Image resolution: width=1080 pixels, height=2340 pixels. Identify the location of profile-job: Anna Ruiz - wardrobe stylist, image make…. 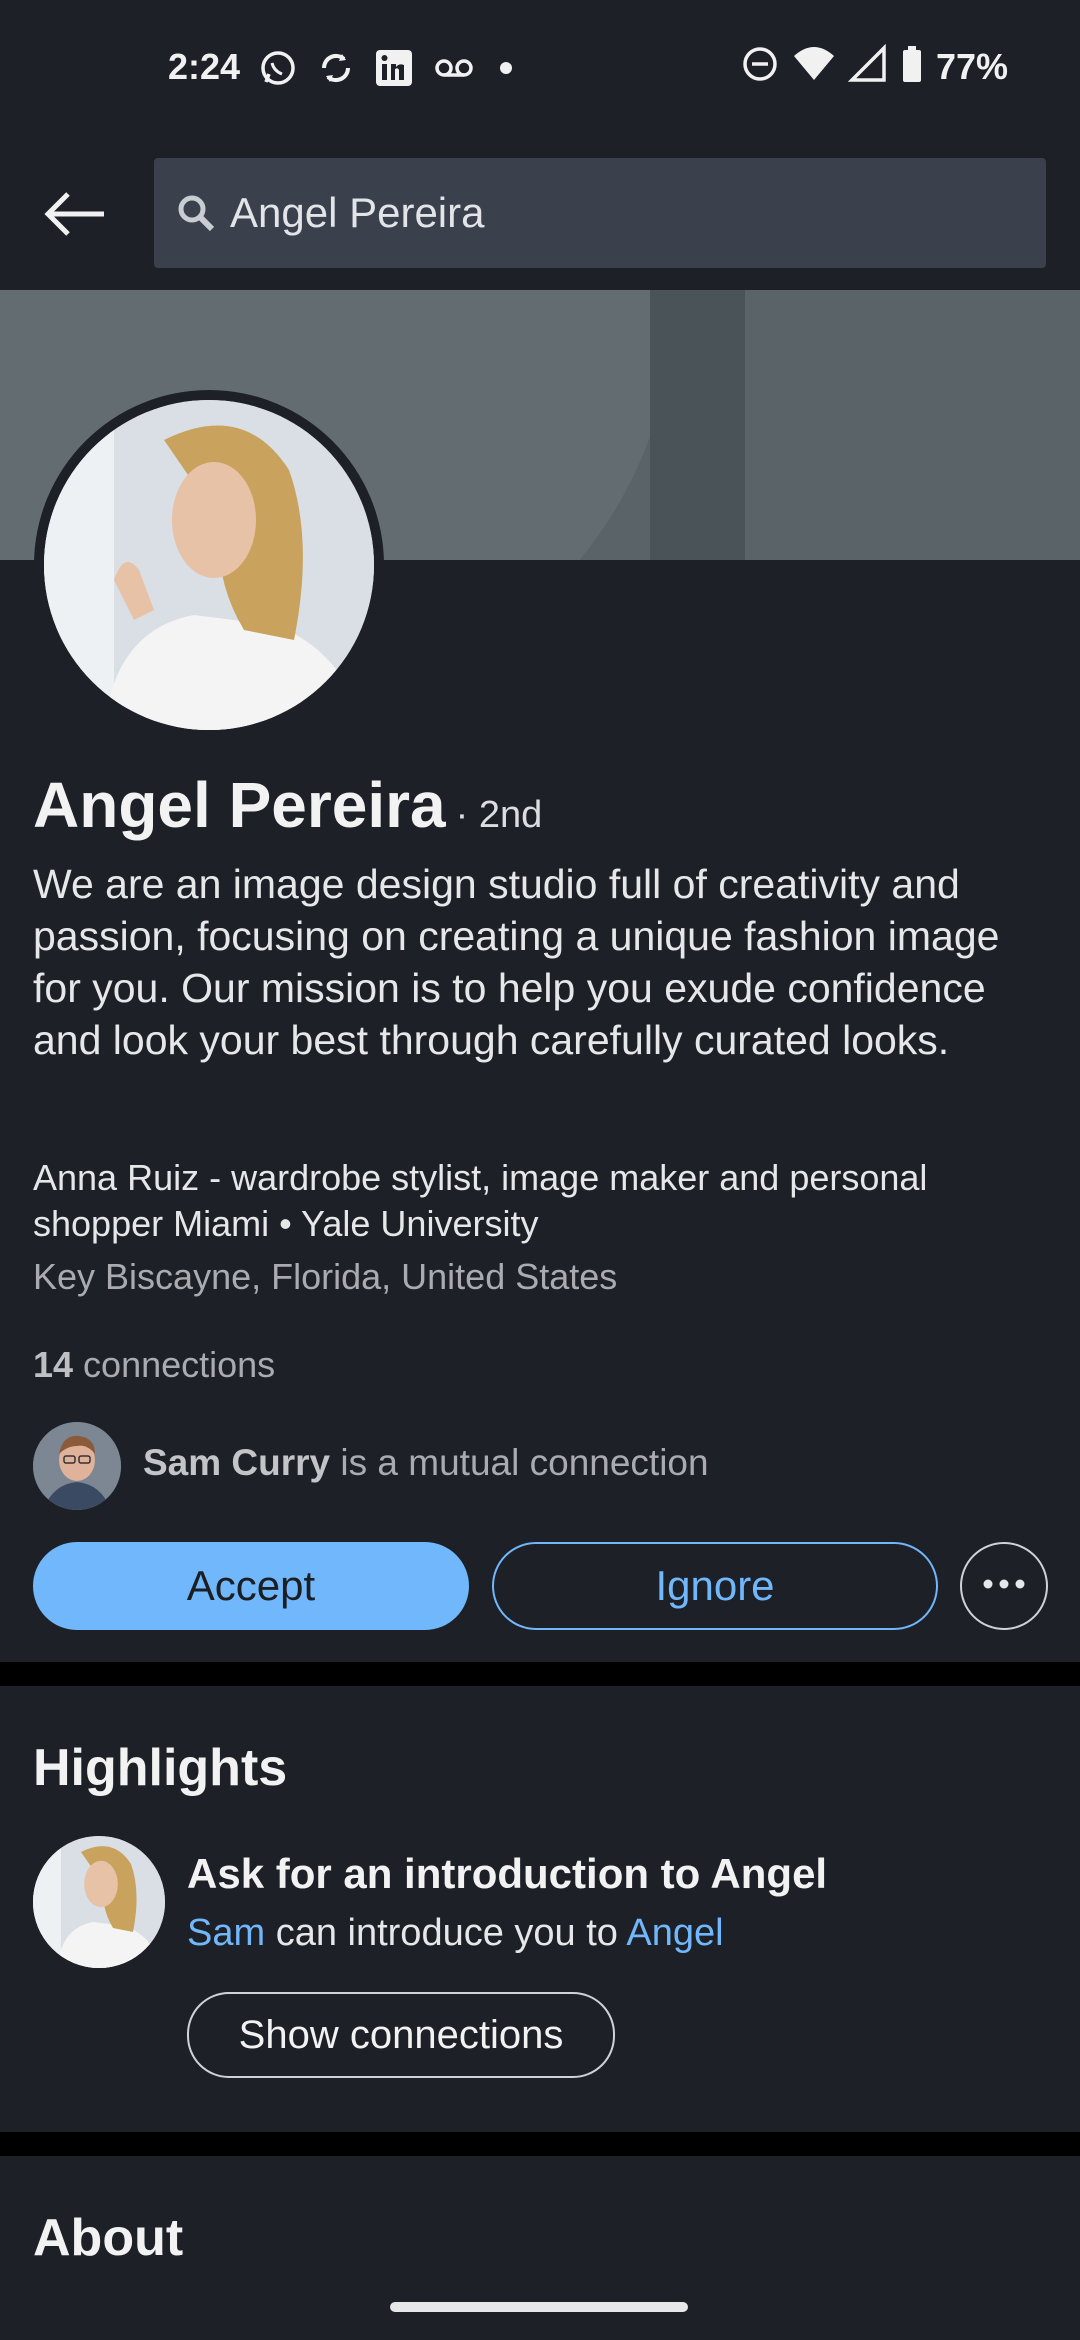
(480, 1200).